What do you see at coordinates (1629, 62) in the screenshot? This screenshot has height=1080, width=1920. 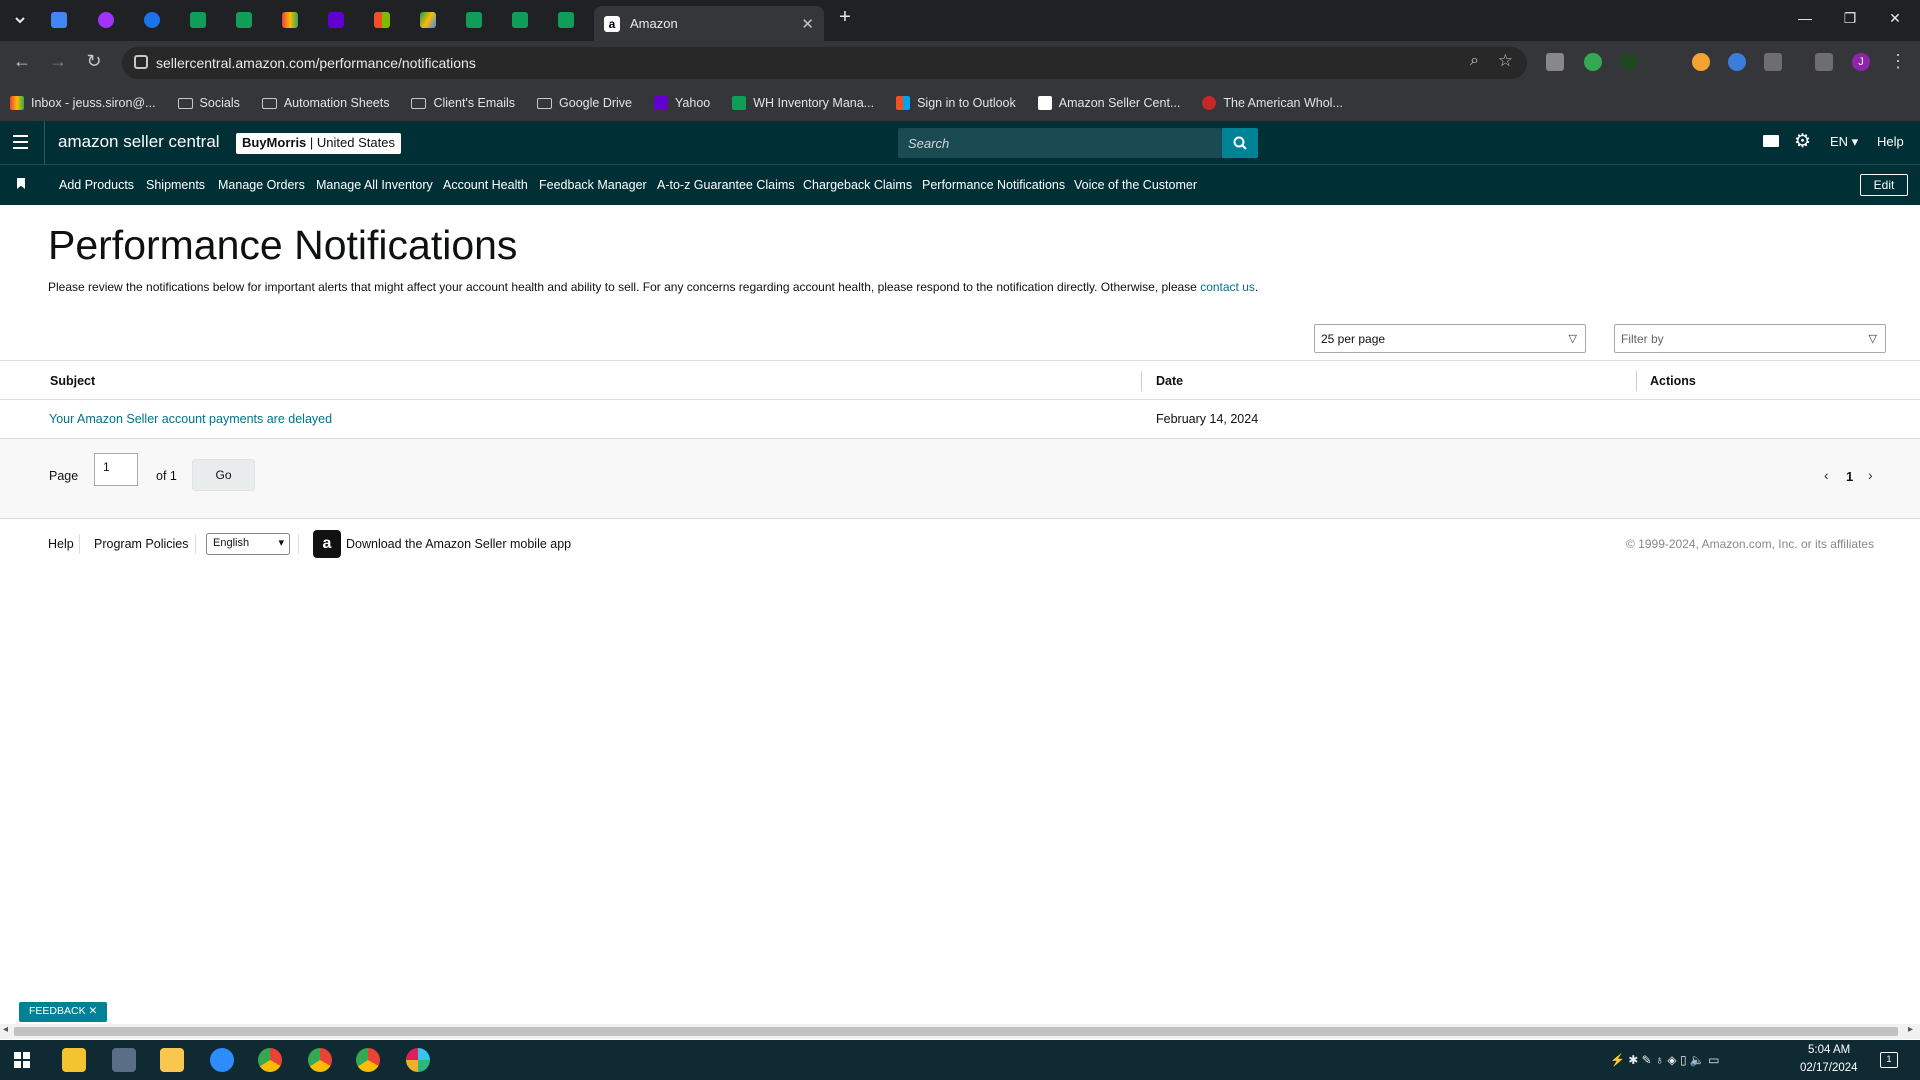 I see `ks-extension-icon` at bounding box center [1629, 62].